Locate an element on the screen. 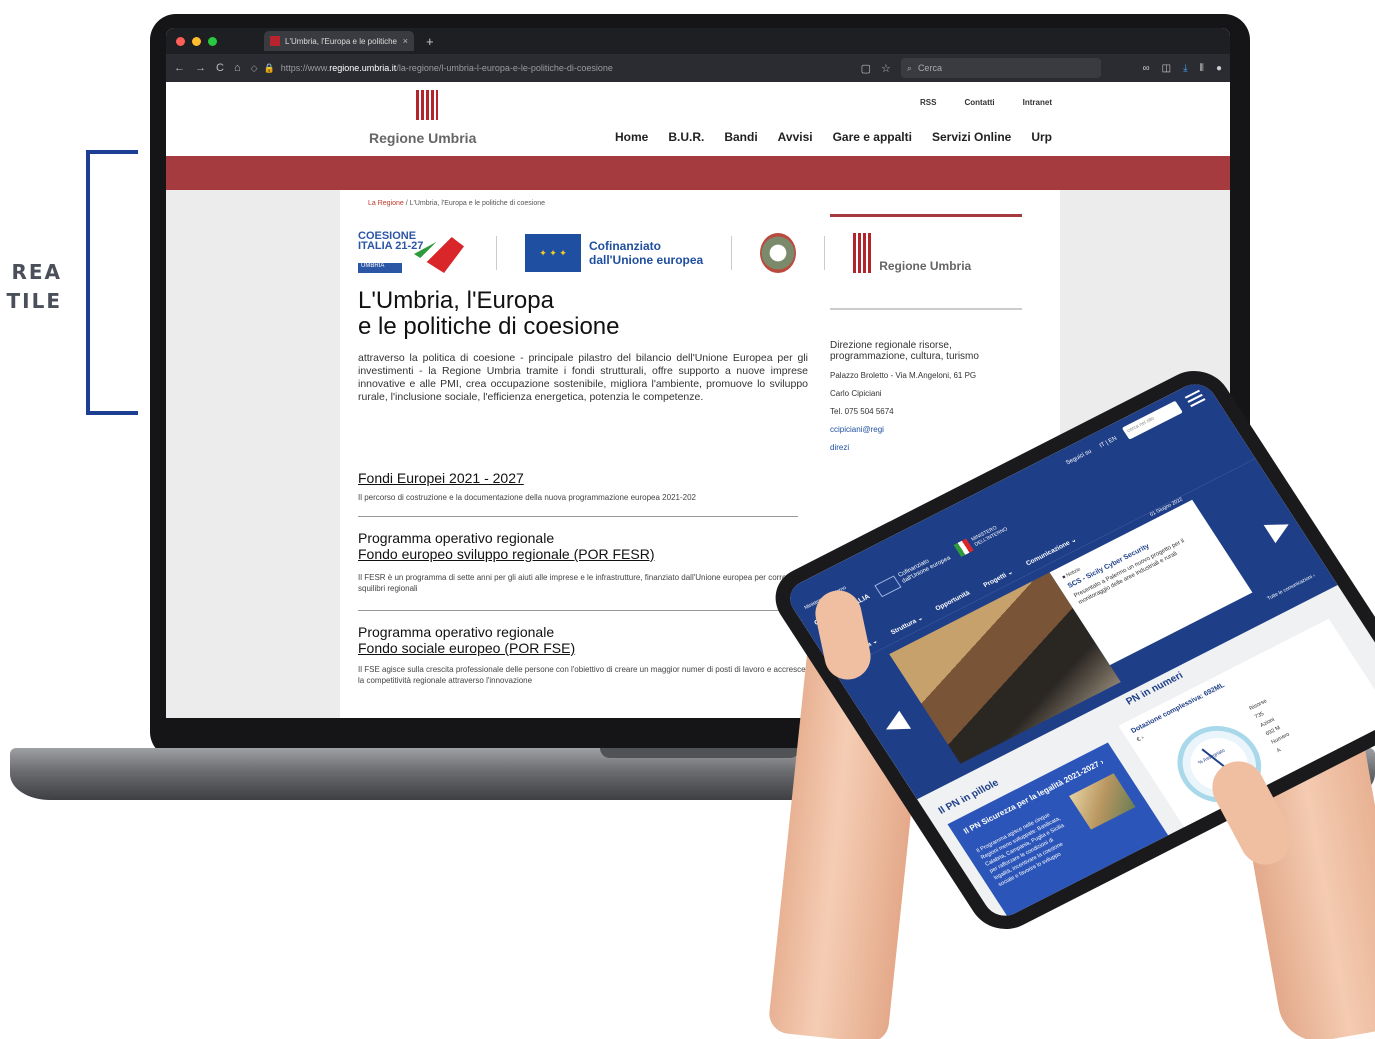 The image size is (1375, 1039). library-icon: ⦀ is located at coordinates (1202, 68).